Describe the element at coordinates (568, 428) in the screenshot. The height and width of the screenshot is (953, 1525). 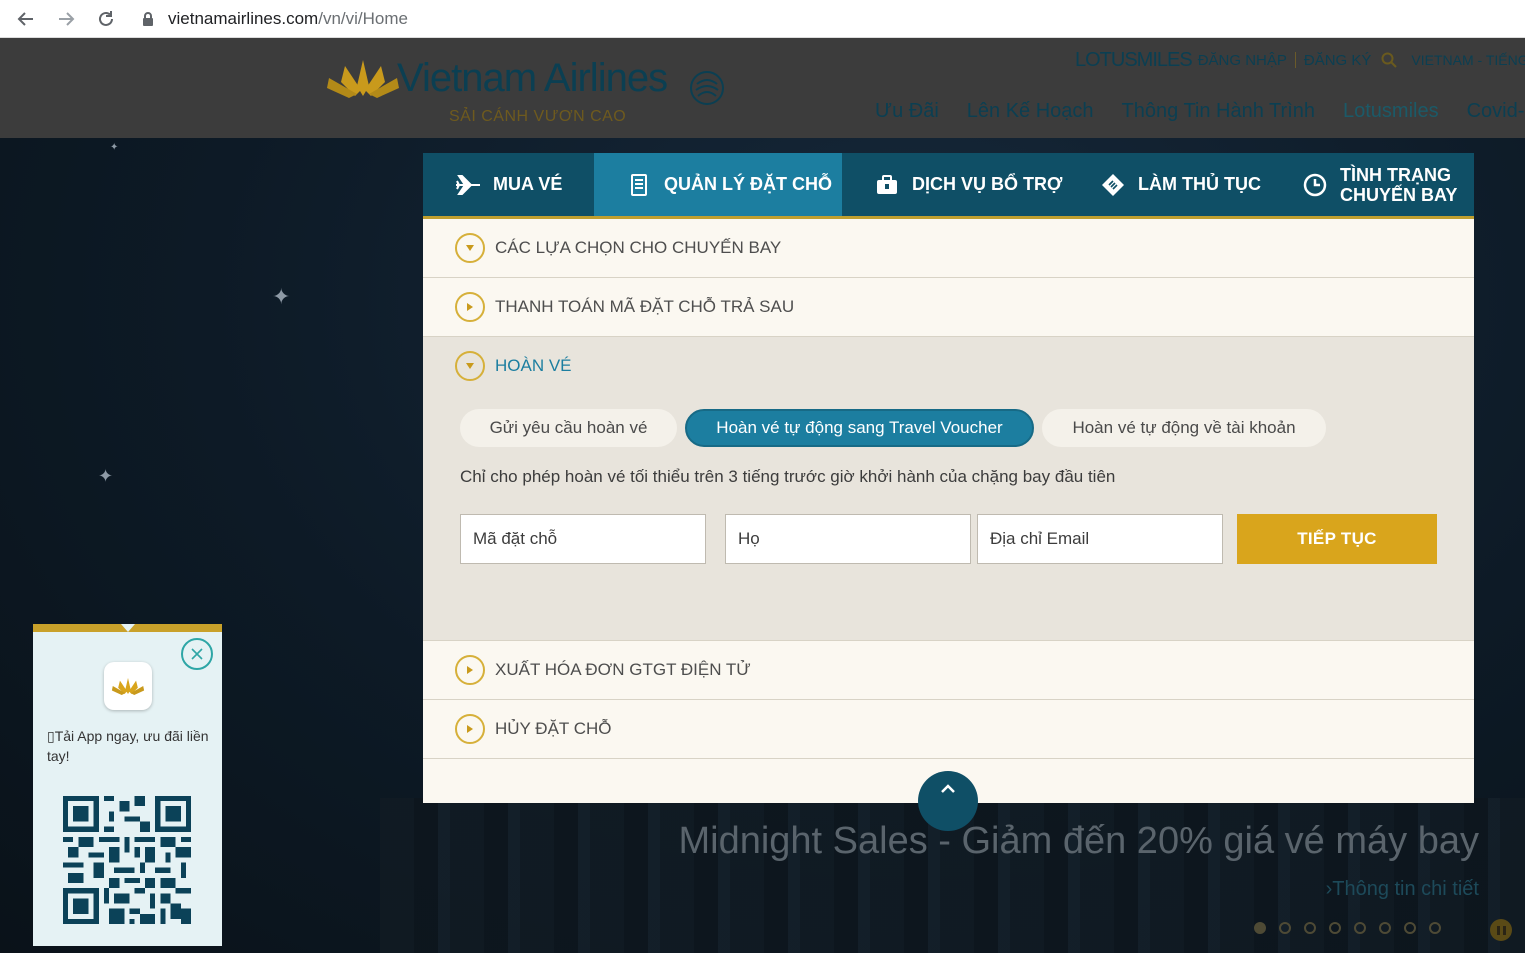
I see `refund-request-option: Gửi yêu cầu hoàn vé` at that location.